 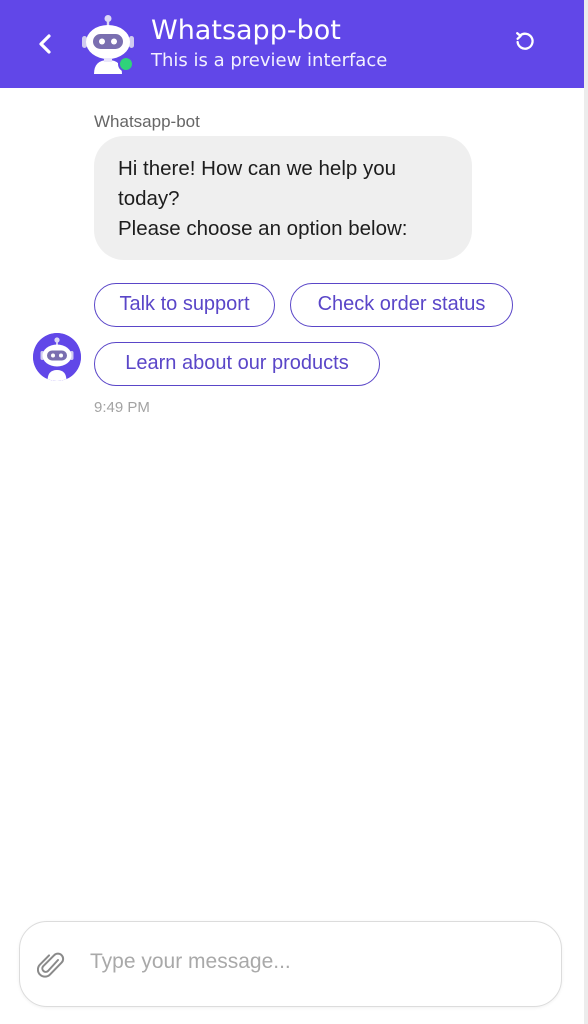 I want to click on message-line: Hi there! How can we help you, so click(x=257, y=168).